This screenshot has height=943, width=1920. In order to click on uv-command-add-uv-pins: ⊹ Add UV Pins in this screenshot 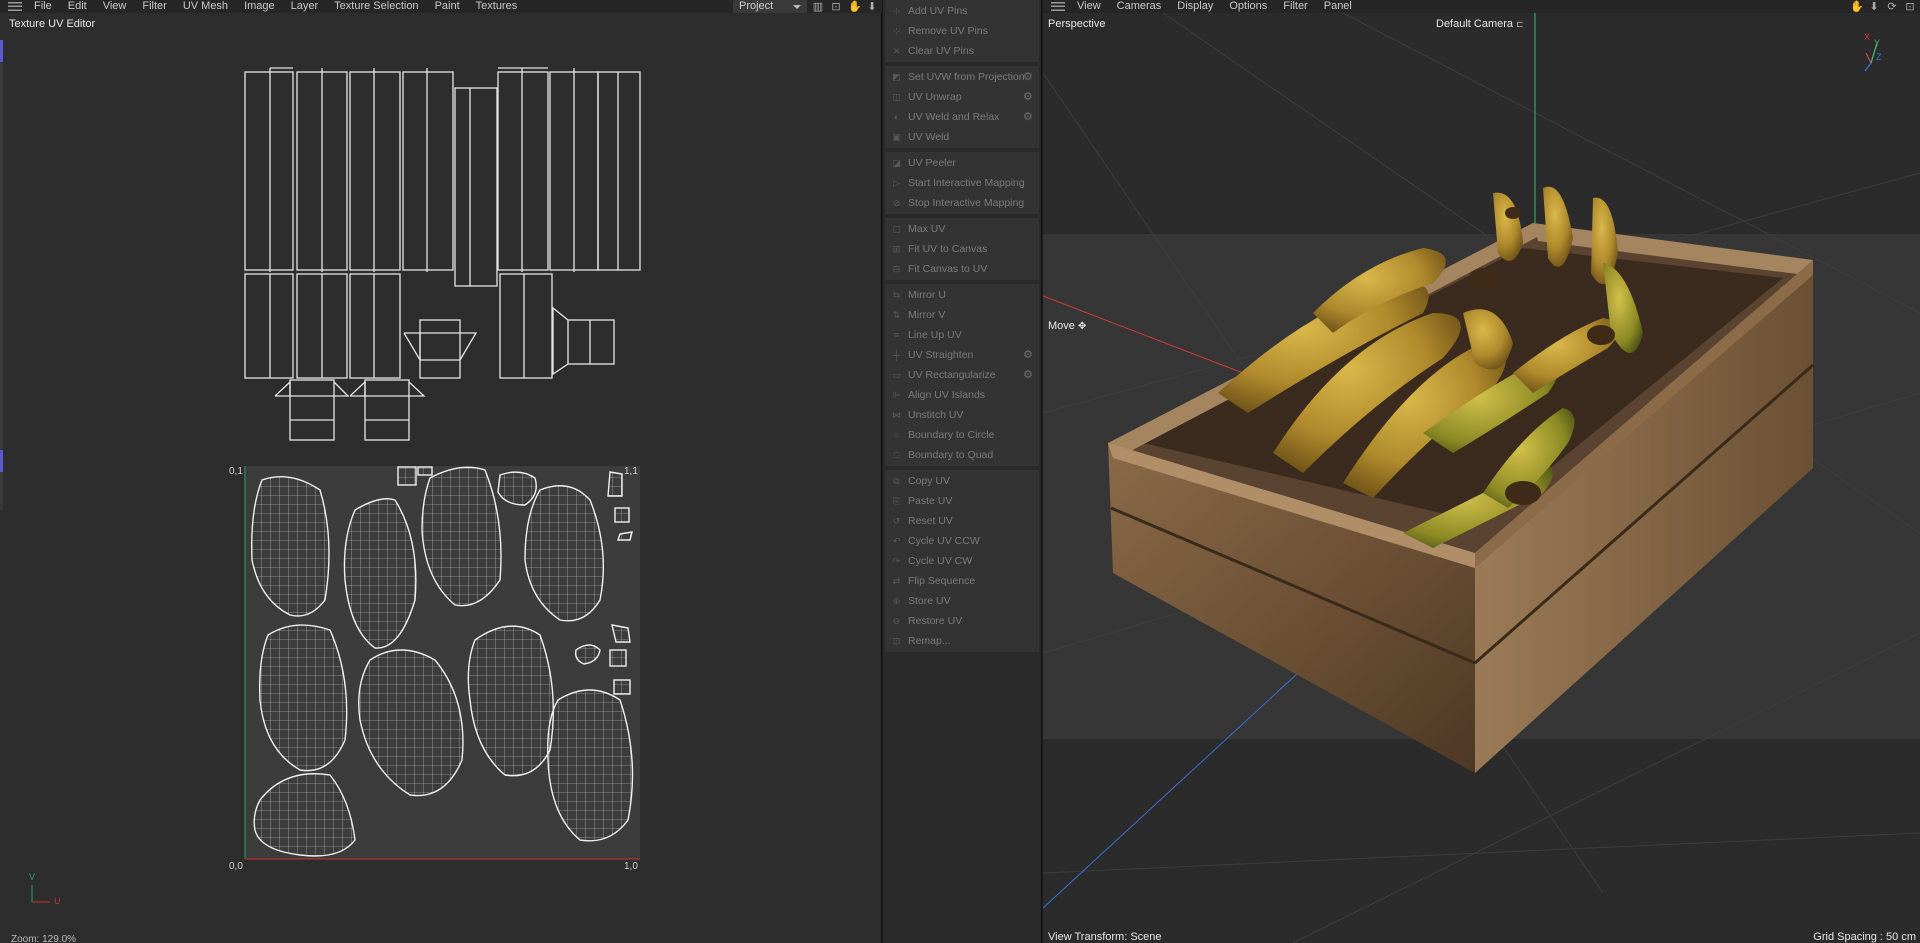, I will do `click(962, 11)`.